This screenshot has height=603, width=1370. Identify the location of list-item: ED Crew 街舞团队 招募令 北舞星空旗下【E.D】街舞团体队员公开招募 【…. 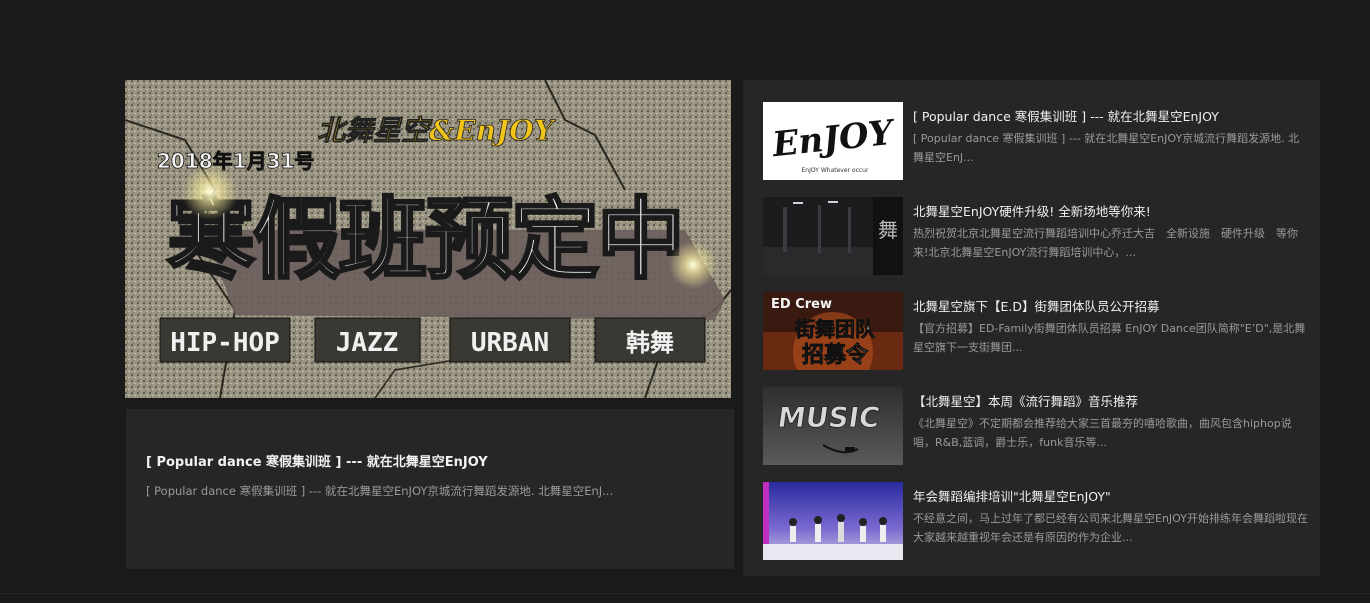
(1035, 331).